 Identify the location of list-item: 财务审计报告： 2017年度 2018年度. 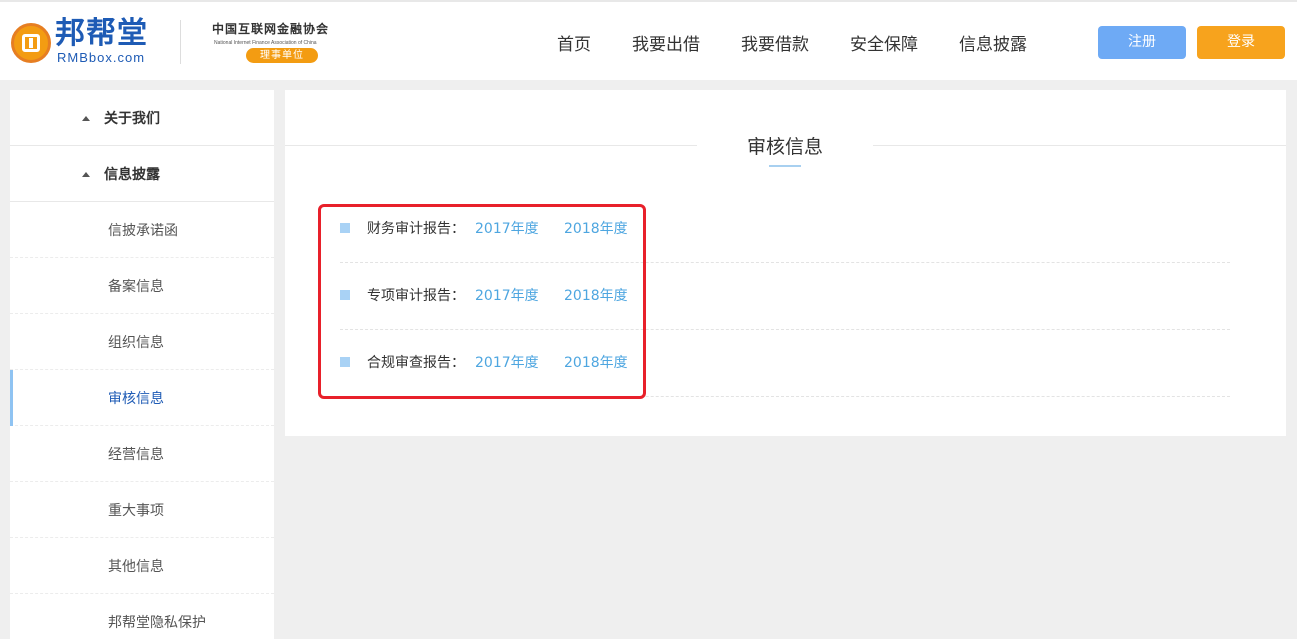
(785, 229).